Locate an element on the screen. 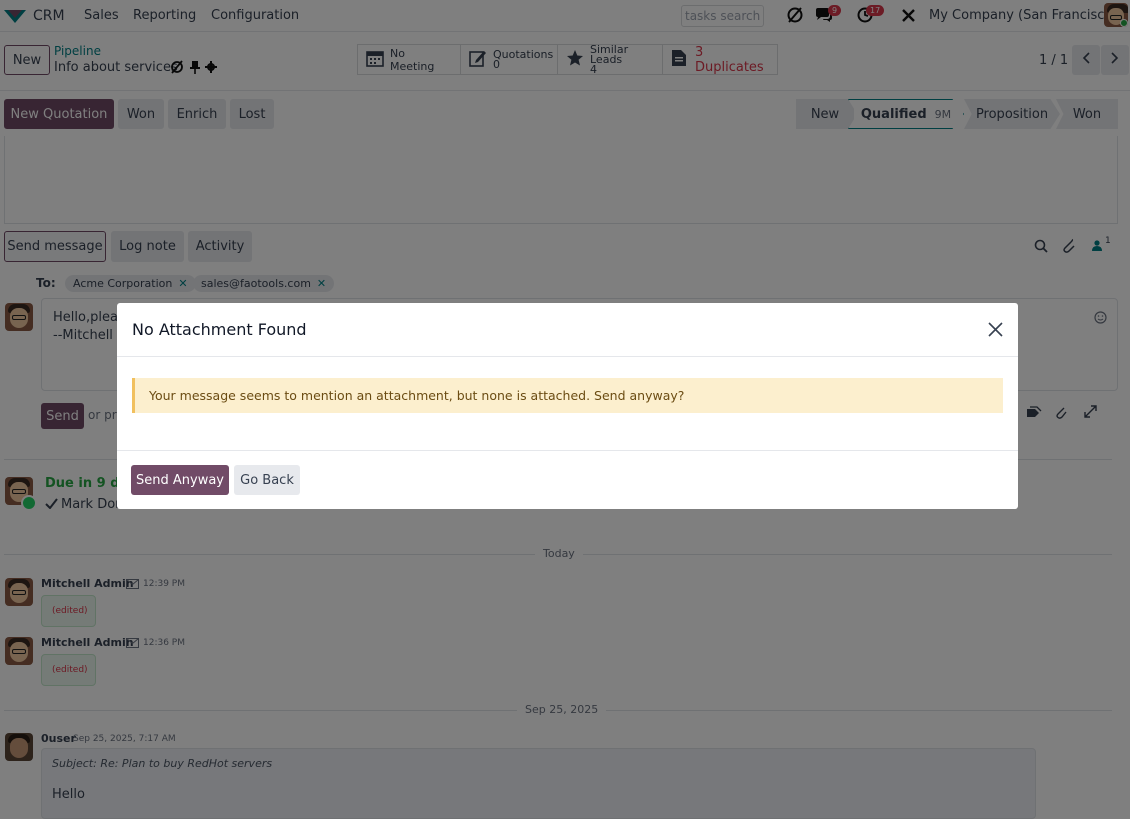 This screenshot has width=1130, height=819. dialog-title: No Attachment Found is located at coordinates (219, 329).